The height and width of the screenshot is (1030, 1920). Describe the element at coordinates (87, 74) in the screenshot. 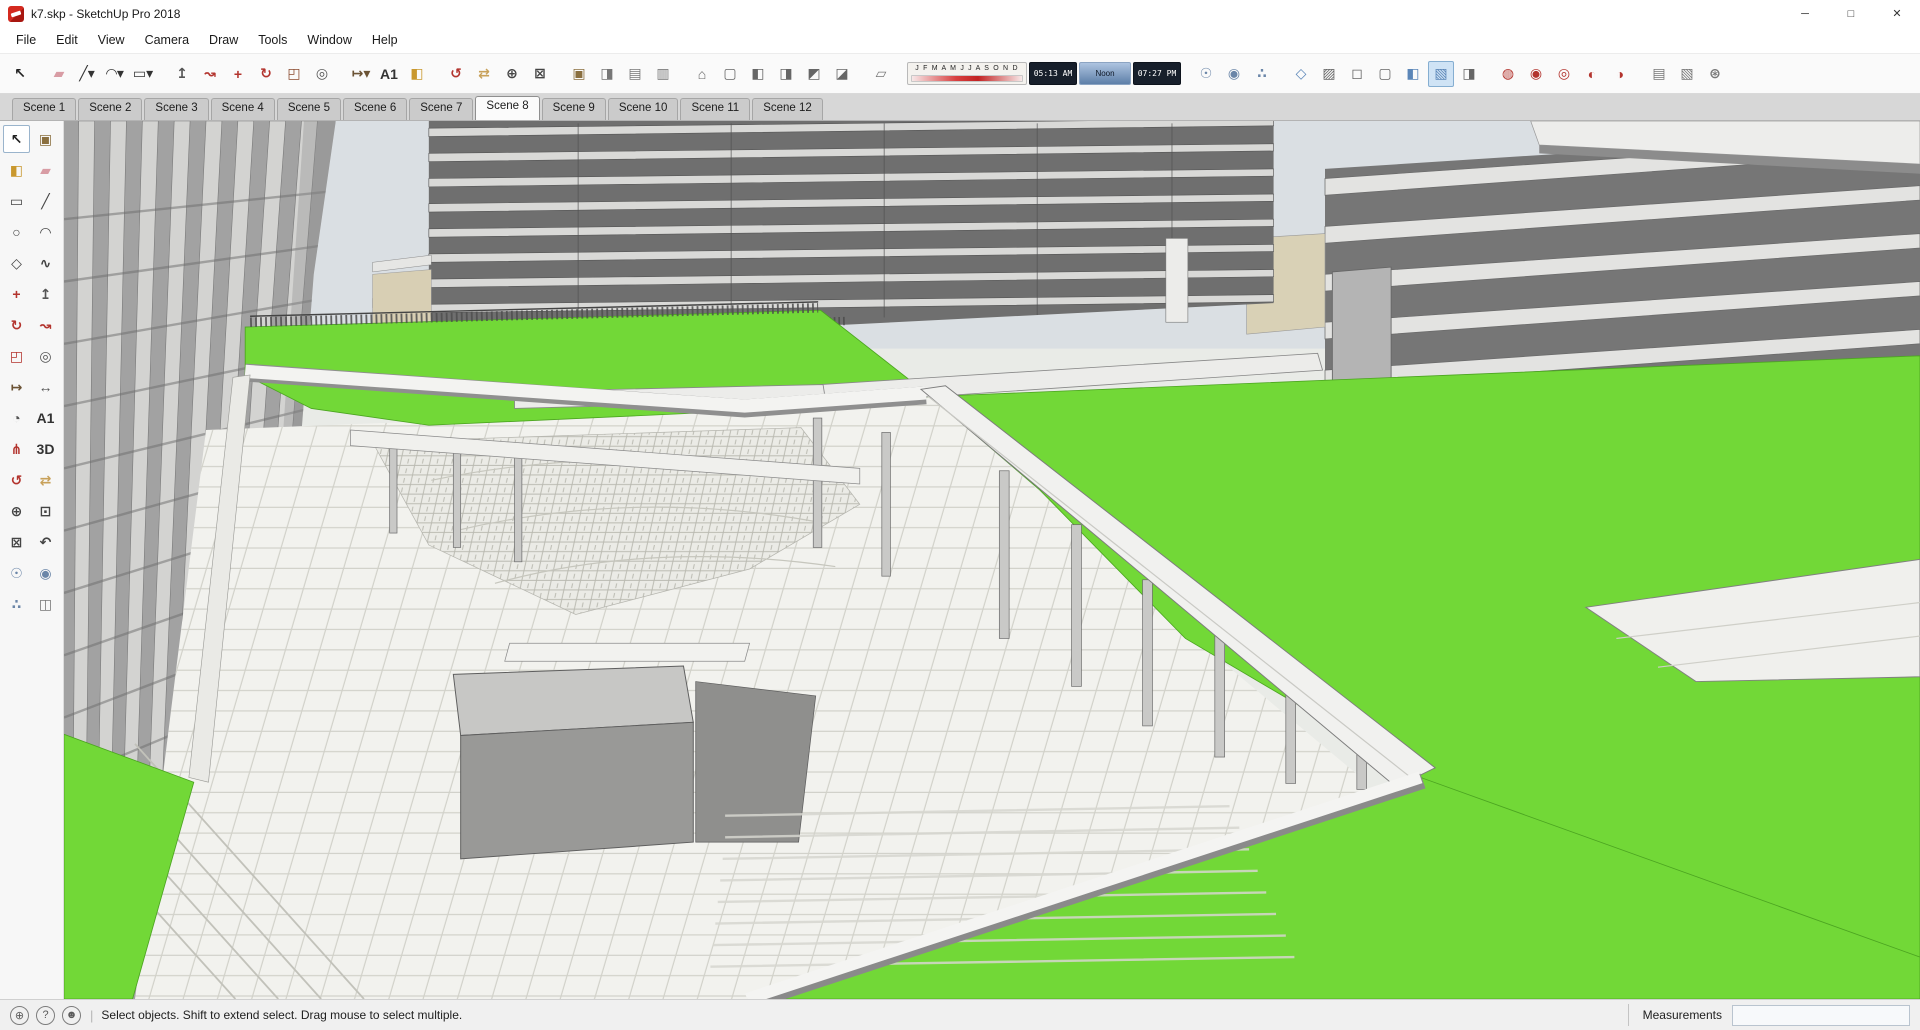

I see `line-icon: ╱▾` at that location.